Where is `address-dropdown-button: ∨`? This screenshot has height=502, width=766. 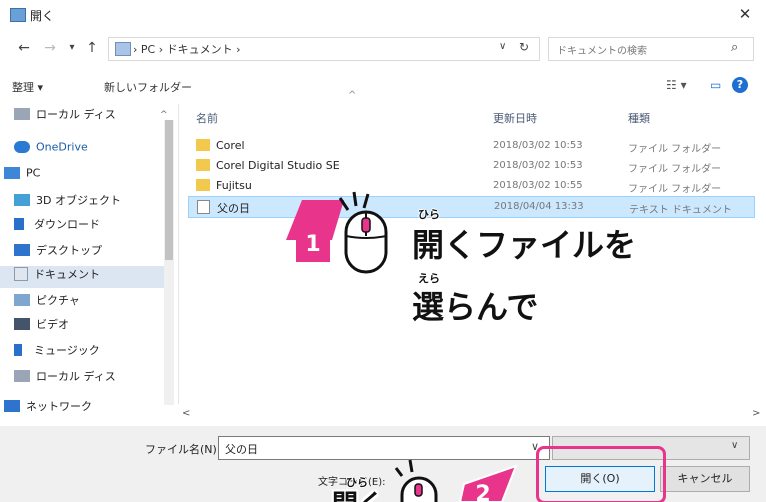
address-dropdown-button: ∨ is located at coordinates (502, 46).